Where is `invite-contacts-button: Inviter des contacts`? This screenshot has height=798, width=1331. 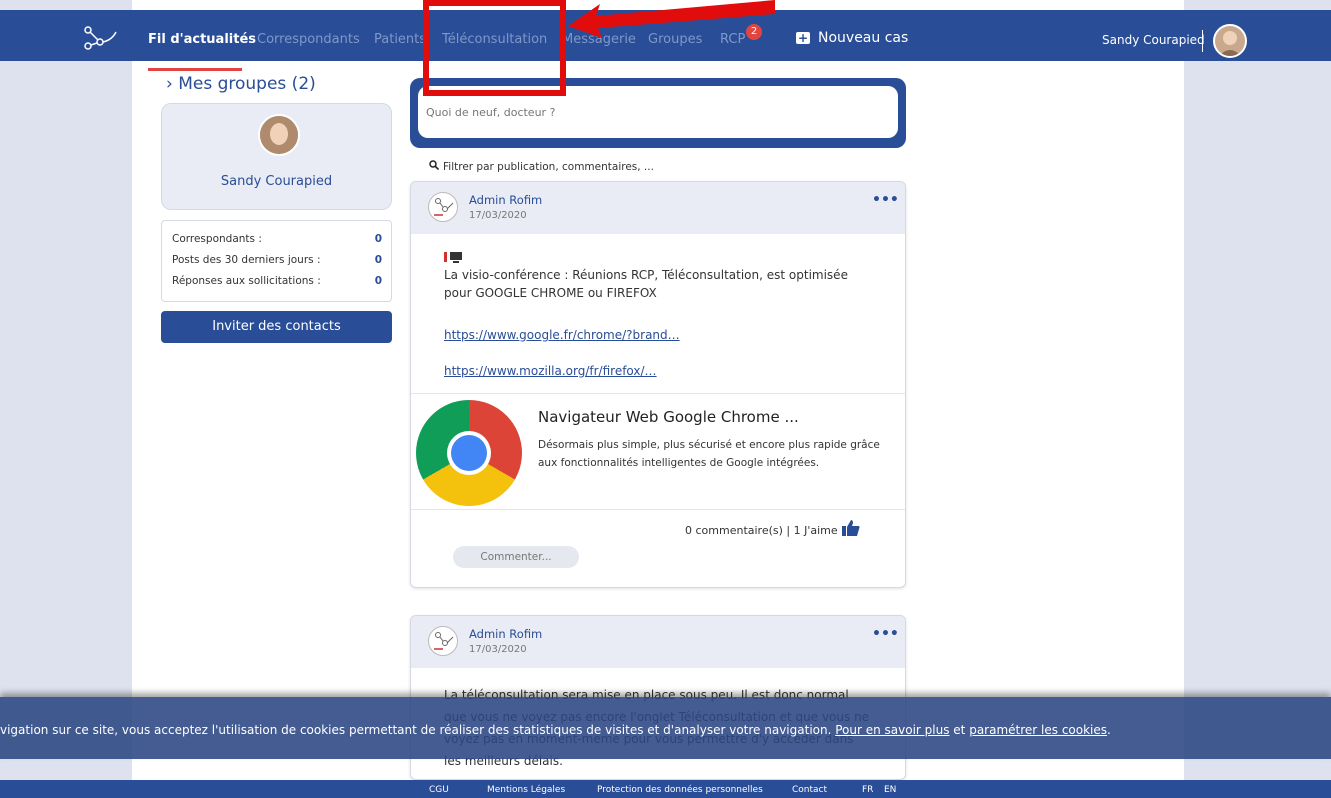
invite-contacts-button: Inviter des contacts is located at coordinates (276, 327).